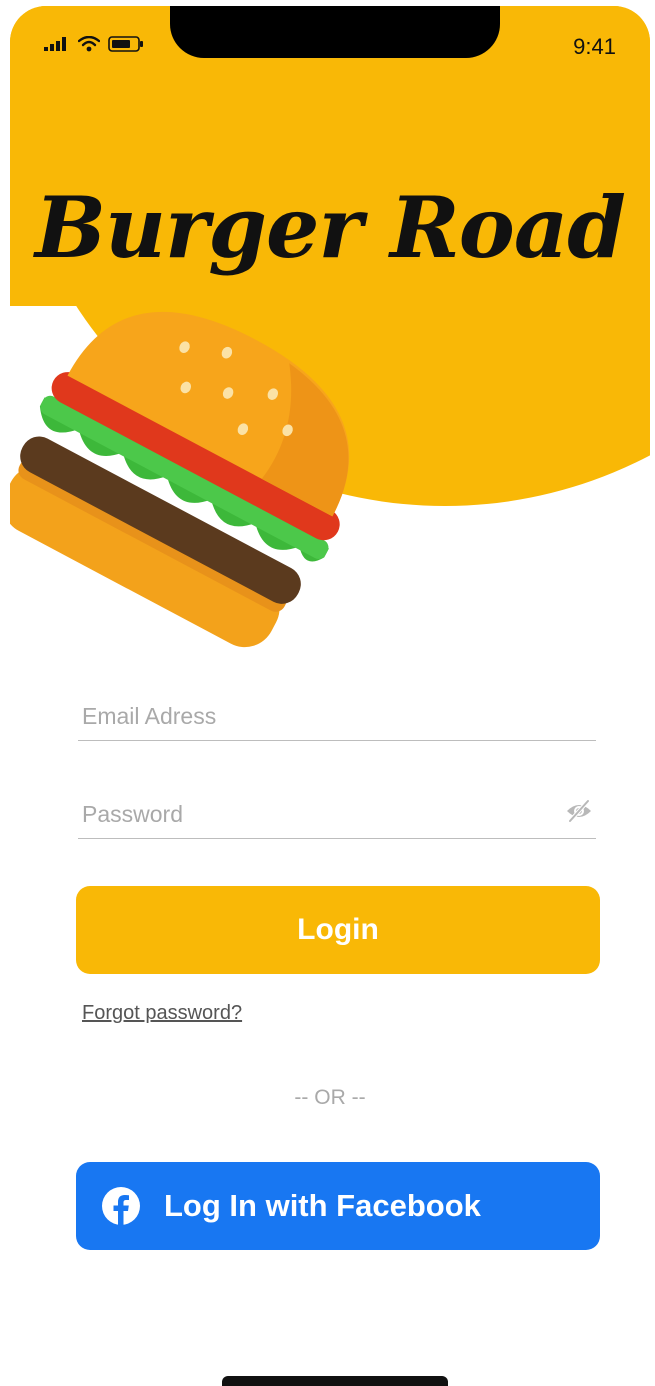  I want to click on email-input, so click(315, 716).